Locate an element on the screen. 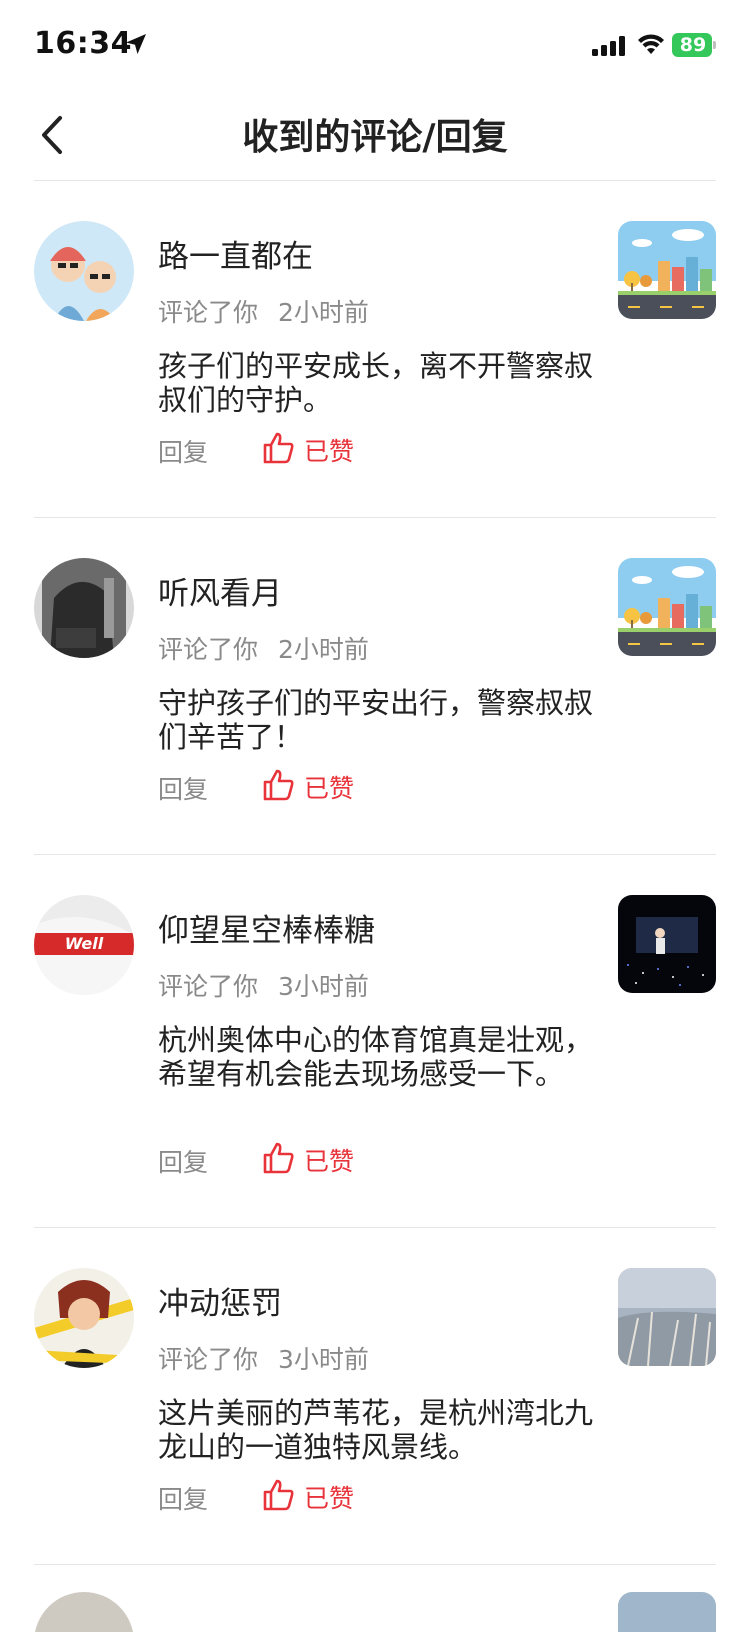 This screenshot has width=750, height=1632. comment-text: 这片美丽的芦苇花，是杭州湾北九龙山的一道独特风景线。 is located at coordinates (376, 1430).